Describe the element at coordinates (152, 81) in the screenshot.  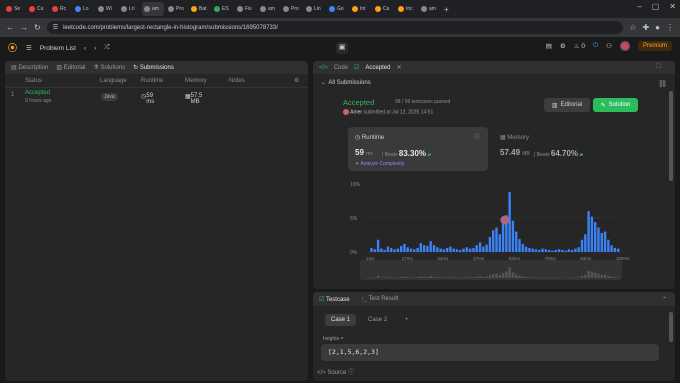
I see `header-runtime: Runtime` at that location.